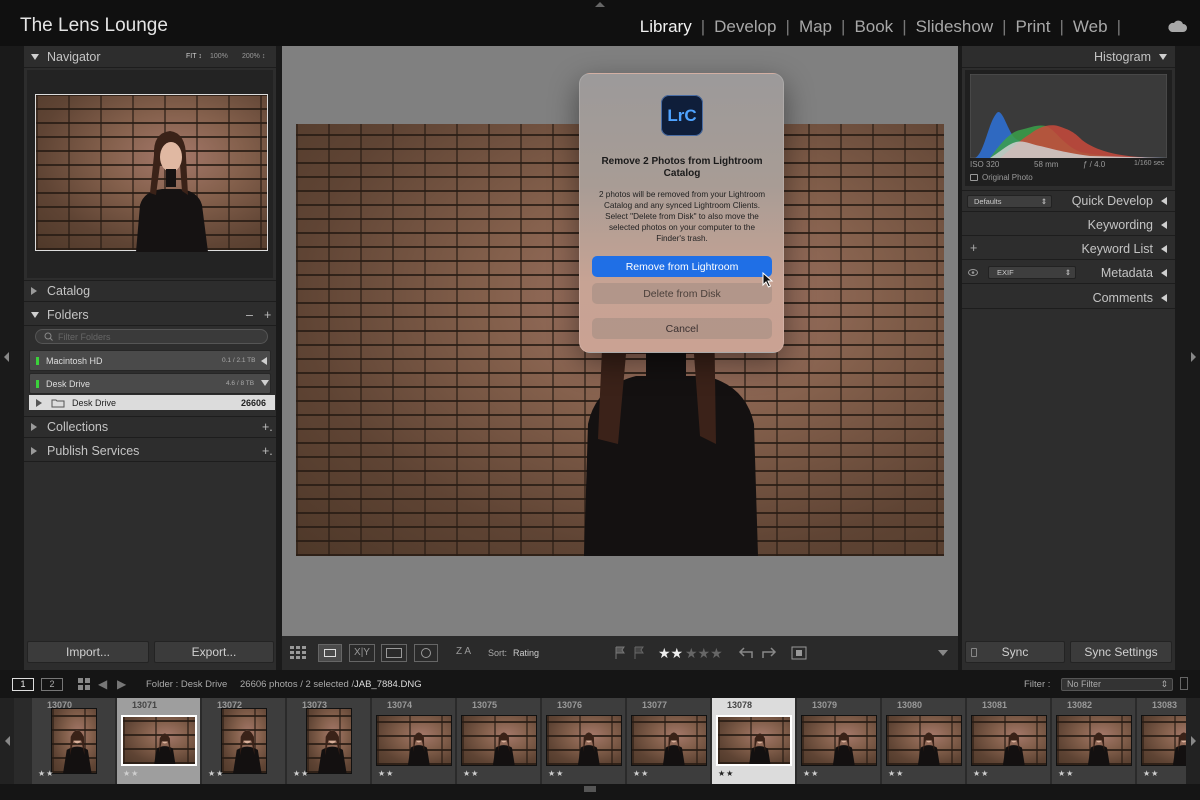 The height and width of the screenshot is (800, 1200). I want to click on remove-folder-button: –, so click(249, 315).